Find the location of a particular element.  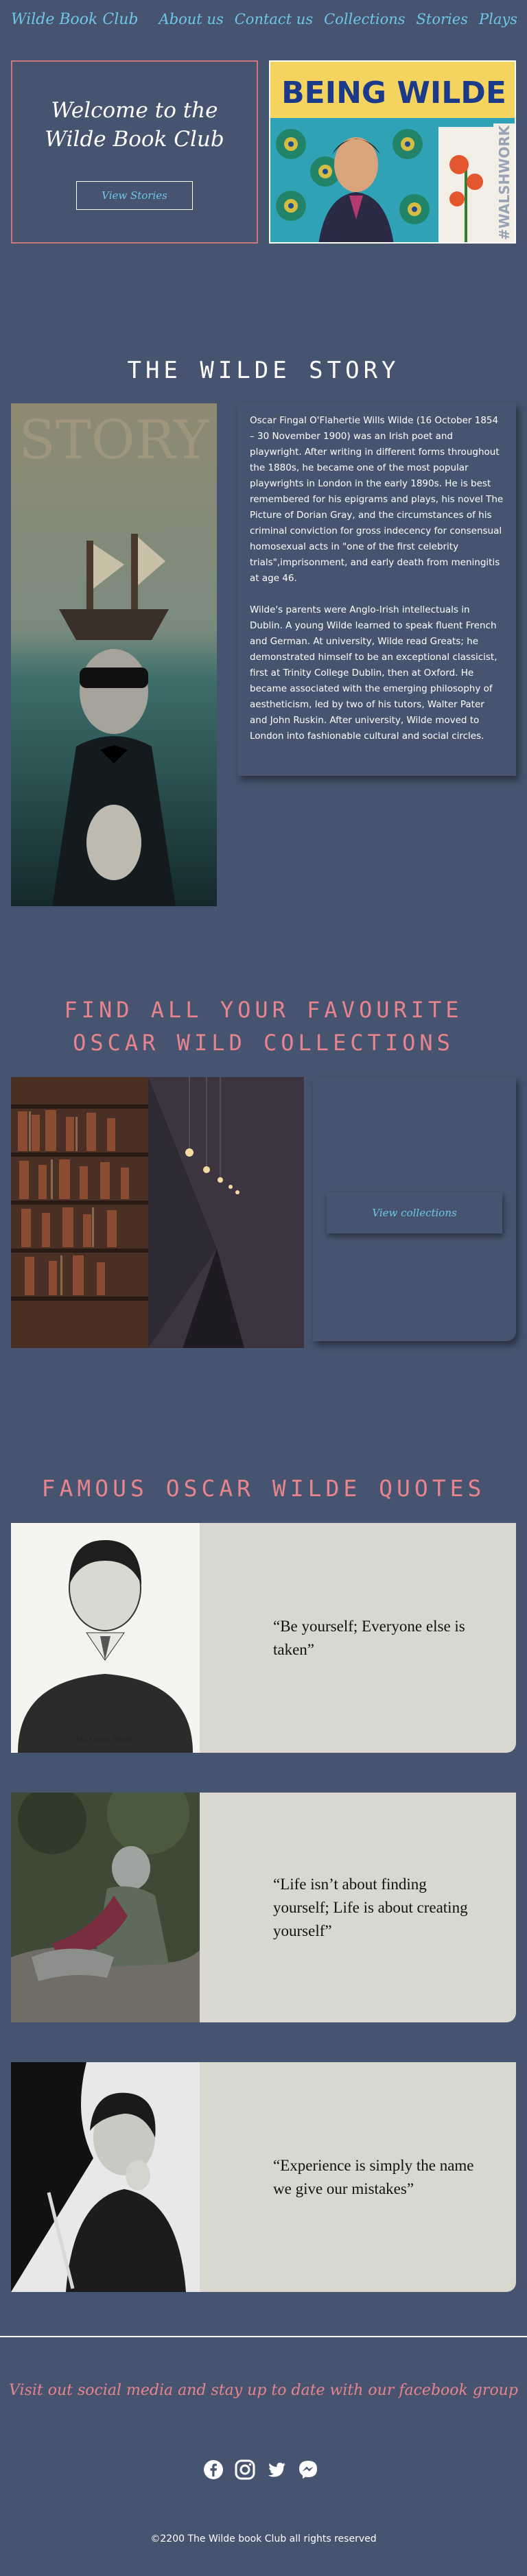

instagram-icon is located at coordinates (245, 2469).